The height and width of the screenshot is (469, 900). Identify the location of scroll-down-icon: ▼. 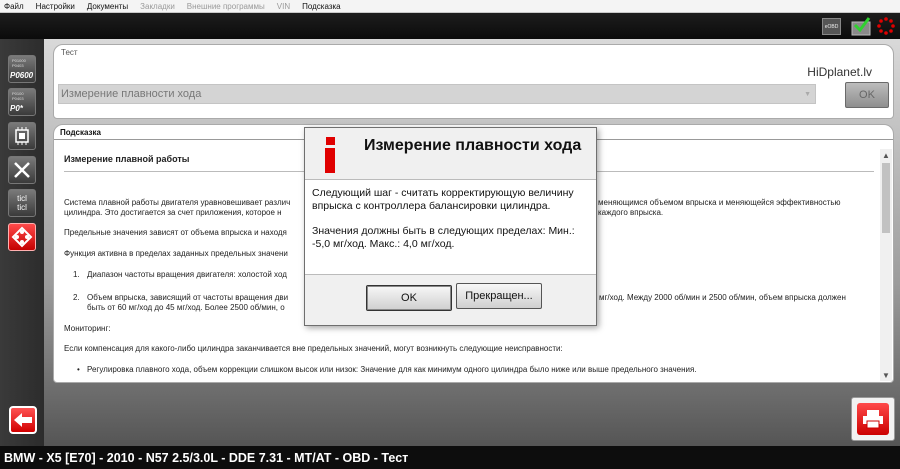
(886, 375).